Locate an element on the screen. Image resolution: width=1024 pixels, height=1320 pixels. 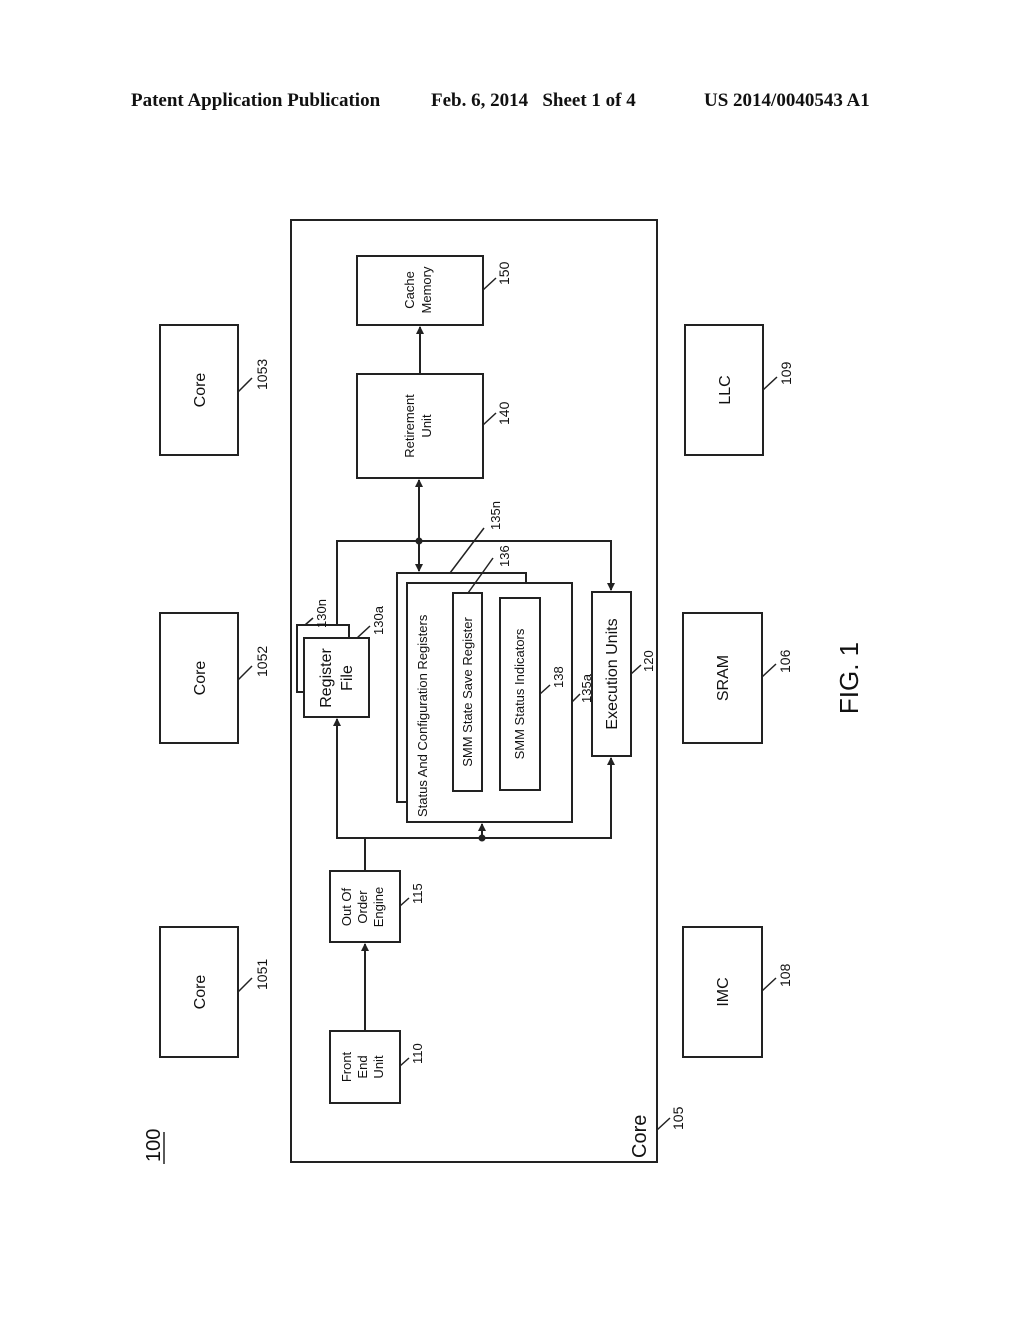
svg-text: IMC is located at coordinates (723, 991).